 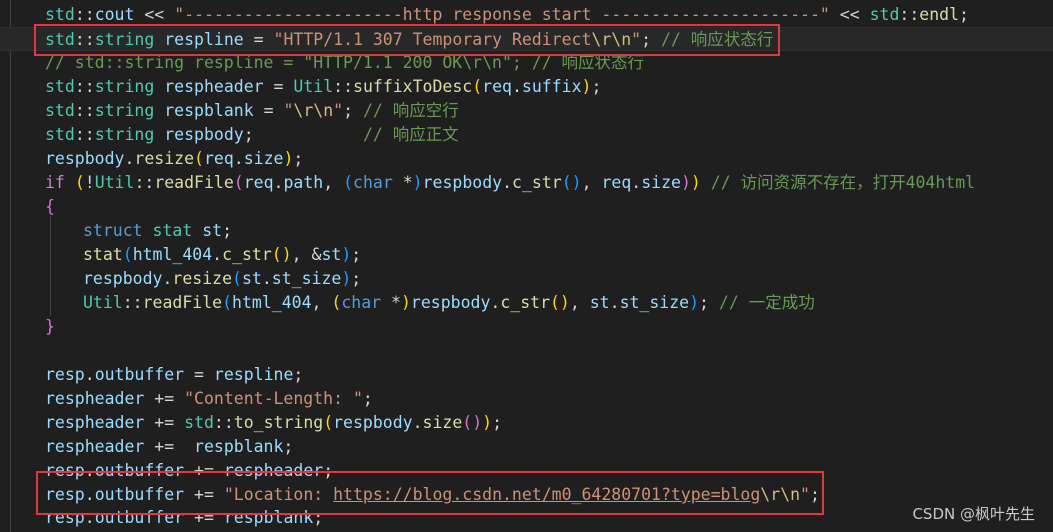 I want to click on code-line-close-brace: }, so click(x=526, y=327).